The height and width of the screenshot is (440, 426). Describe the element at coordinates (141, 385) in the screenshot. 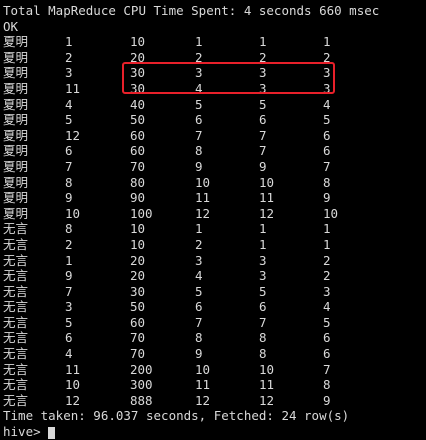

I see `result-cell: 300` at that location.